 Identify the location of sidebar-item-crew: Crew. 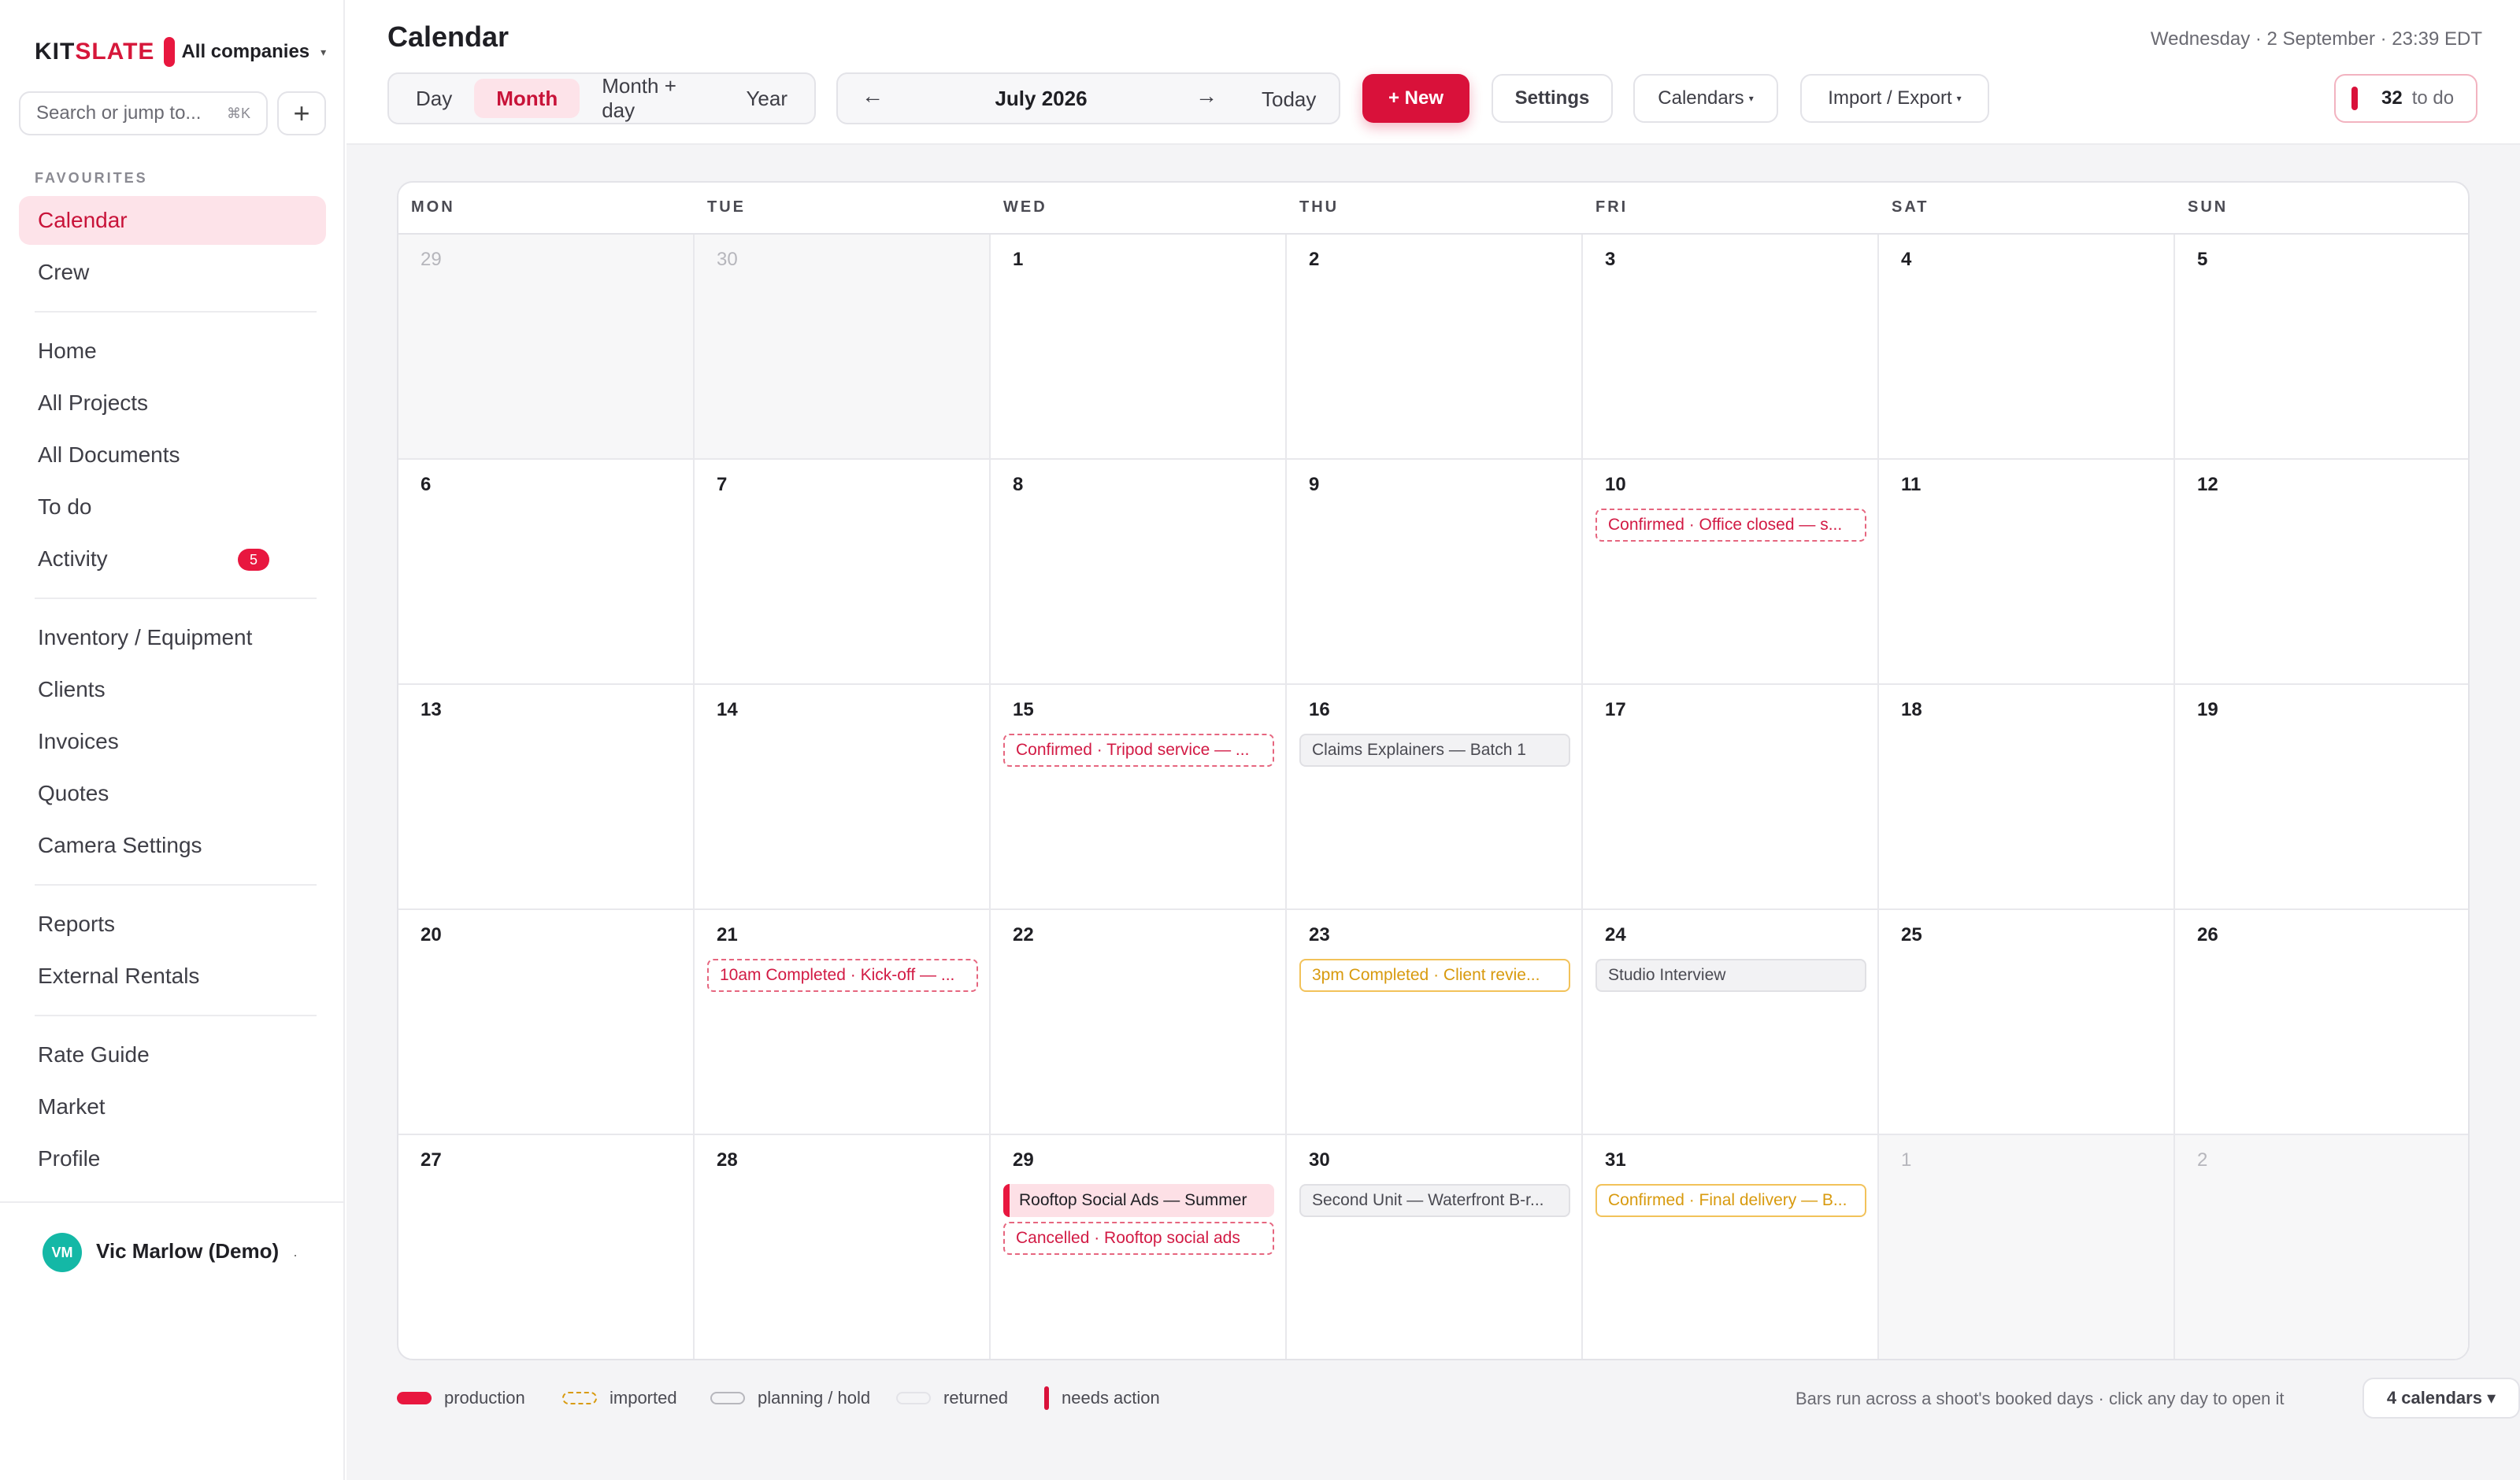
(172, 272).